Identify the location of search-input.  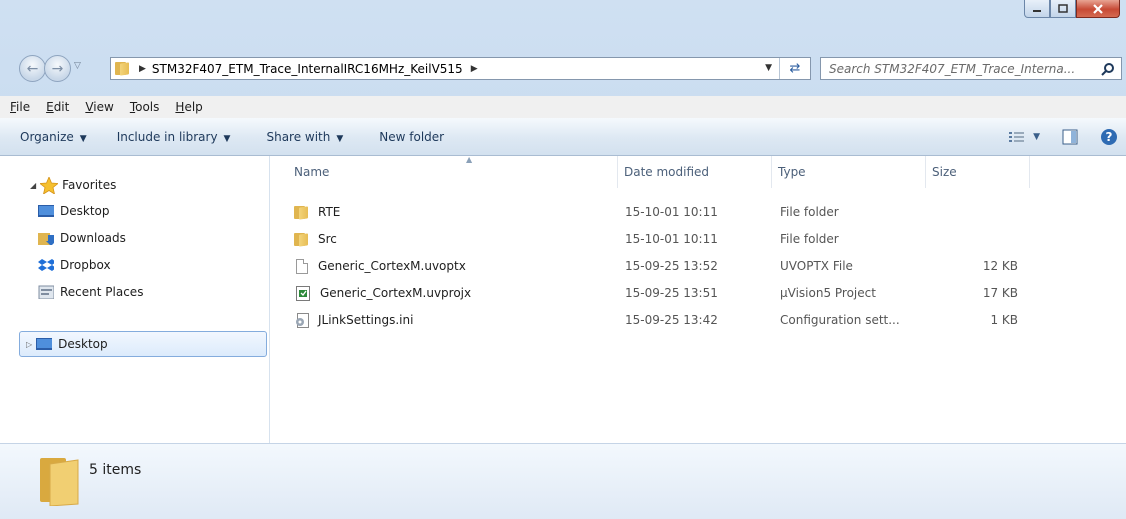
(964, 68).